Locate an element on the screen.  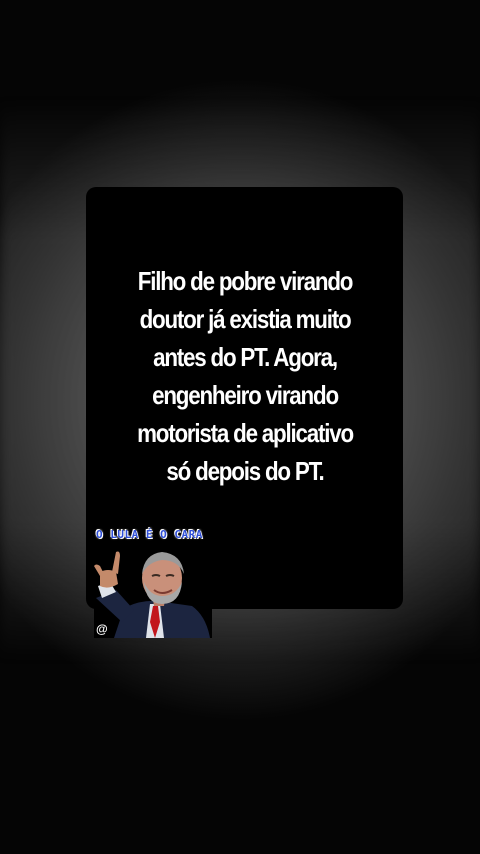
sticker-handle: @ is located at coordinates (102, 629).